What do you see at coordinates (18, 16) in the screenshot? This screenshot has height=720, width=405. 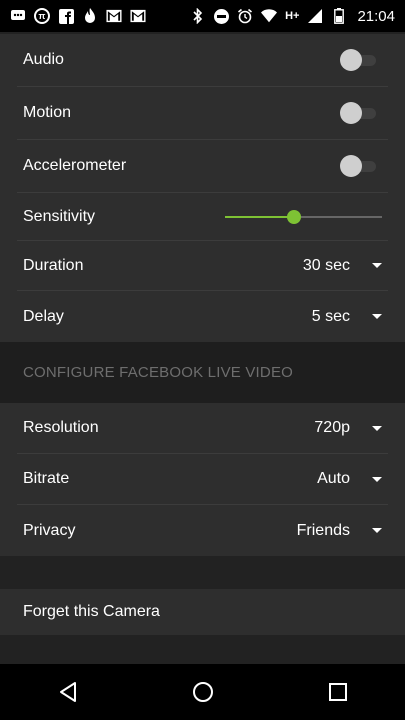 I see `messages-icon` at bounding box center [18, 16].